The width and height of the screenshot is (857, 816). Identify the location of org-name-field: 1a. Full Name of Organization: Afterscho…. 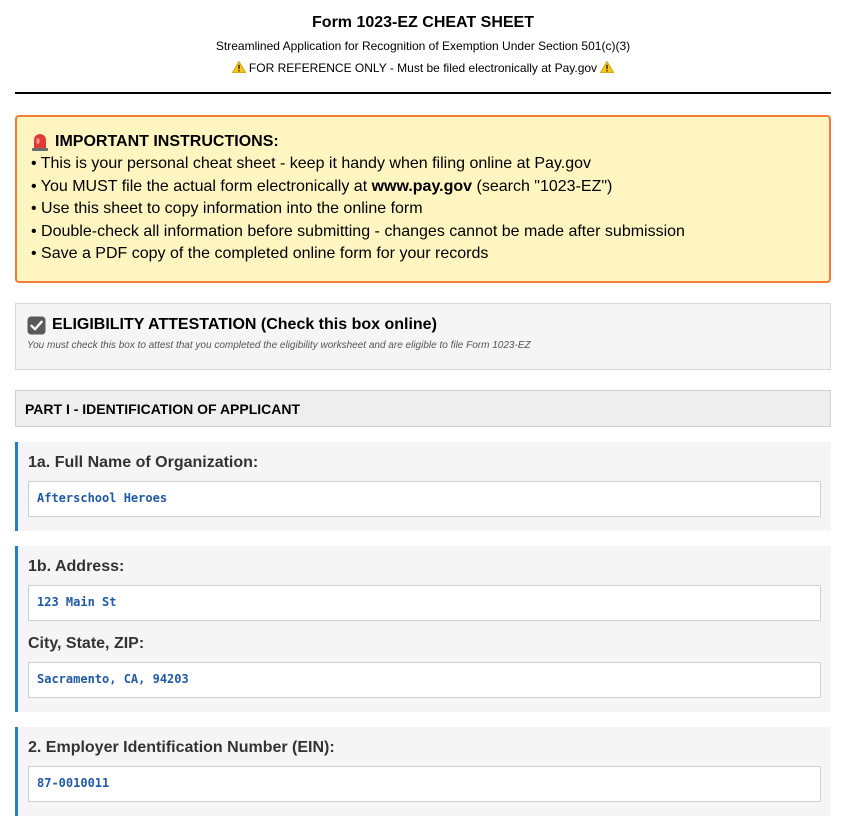
(423, 486).